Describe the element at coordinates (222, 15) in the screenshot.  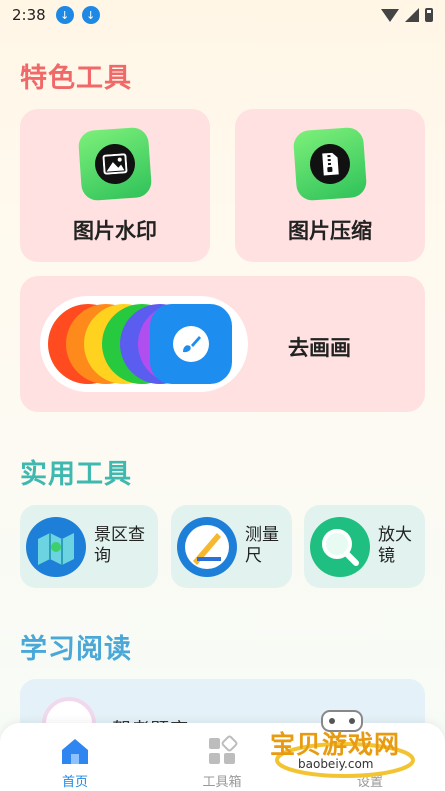
I see `status-bar: 2:38 ↓ ↓` at that location.